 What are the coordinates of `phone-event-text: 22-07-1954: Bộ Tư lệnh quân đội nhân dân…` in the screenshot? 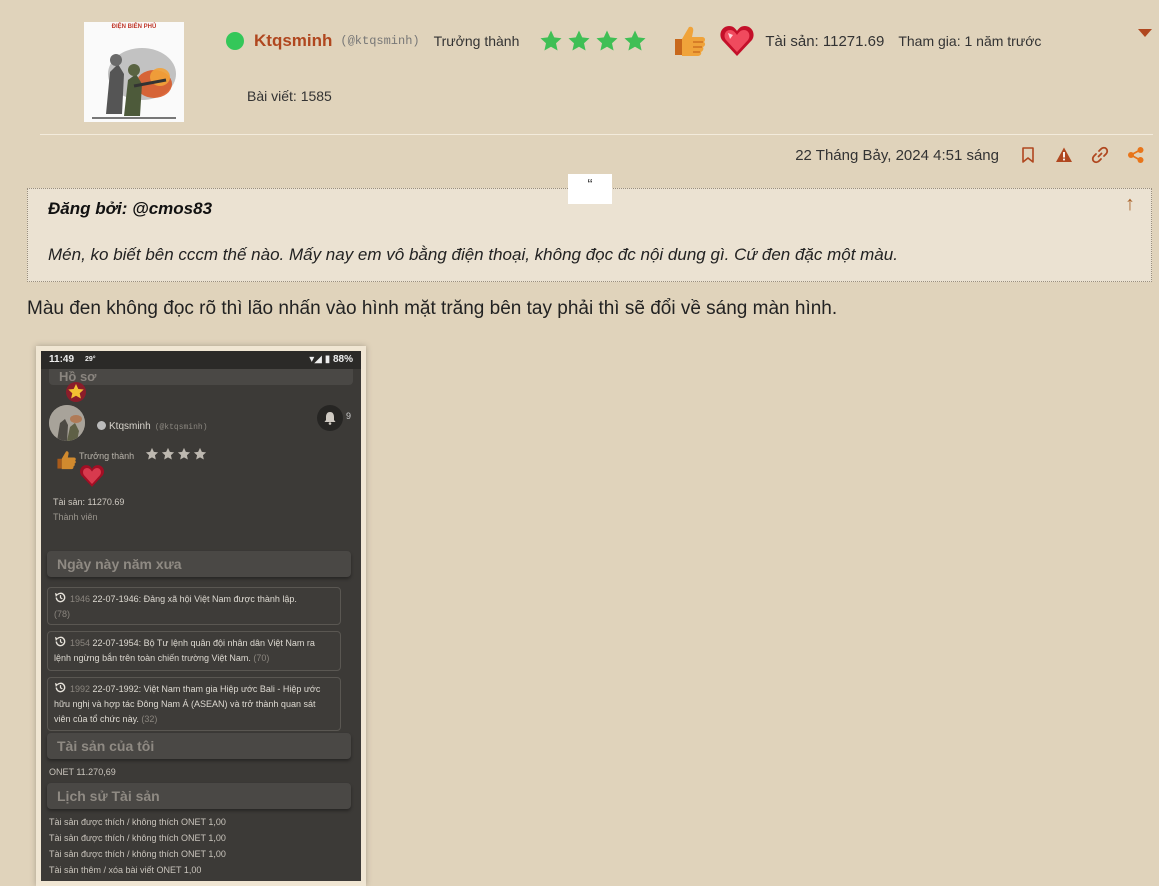 It's located at (184, 650).